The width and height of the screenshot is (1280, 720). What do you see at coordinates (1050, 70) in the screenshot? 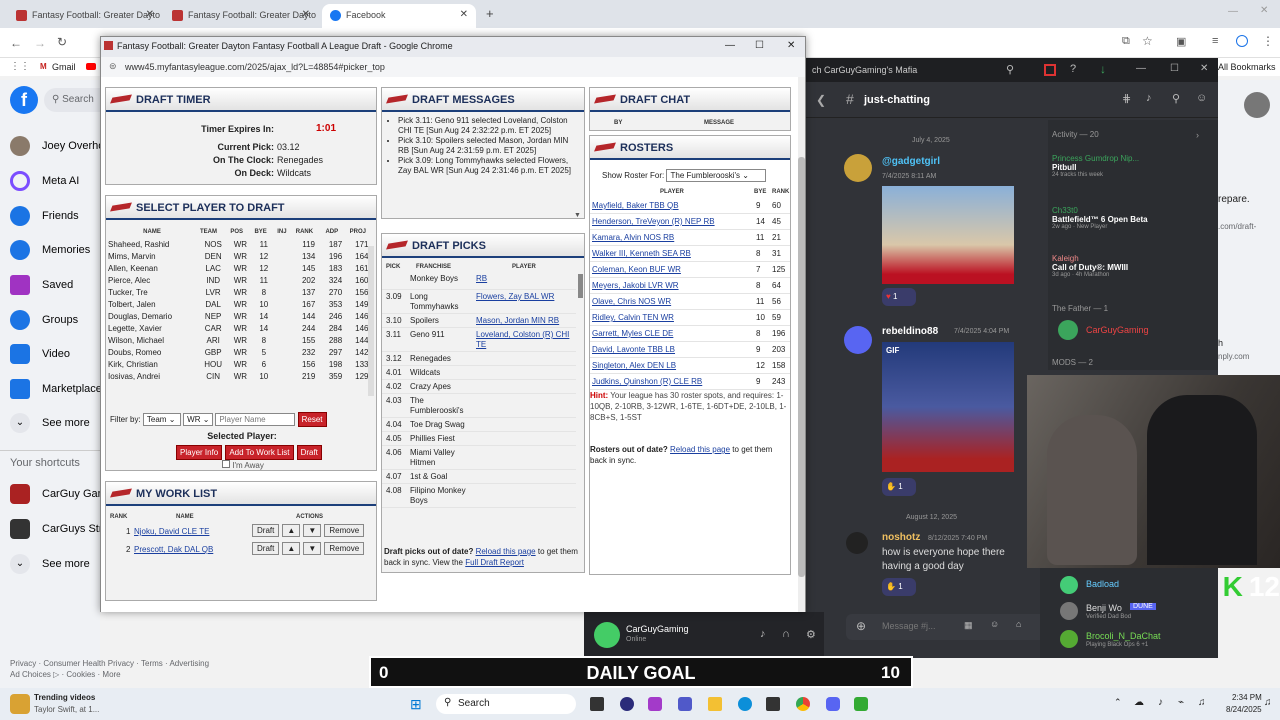
I see `inbox-icon` at bounding box center [1050, 70].